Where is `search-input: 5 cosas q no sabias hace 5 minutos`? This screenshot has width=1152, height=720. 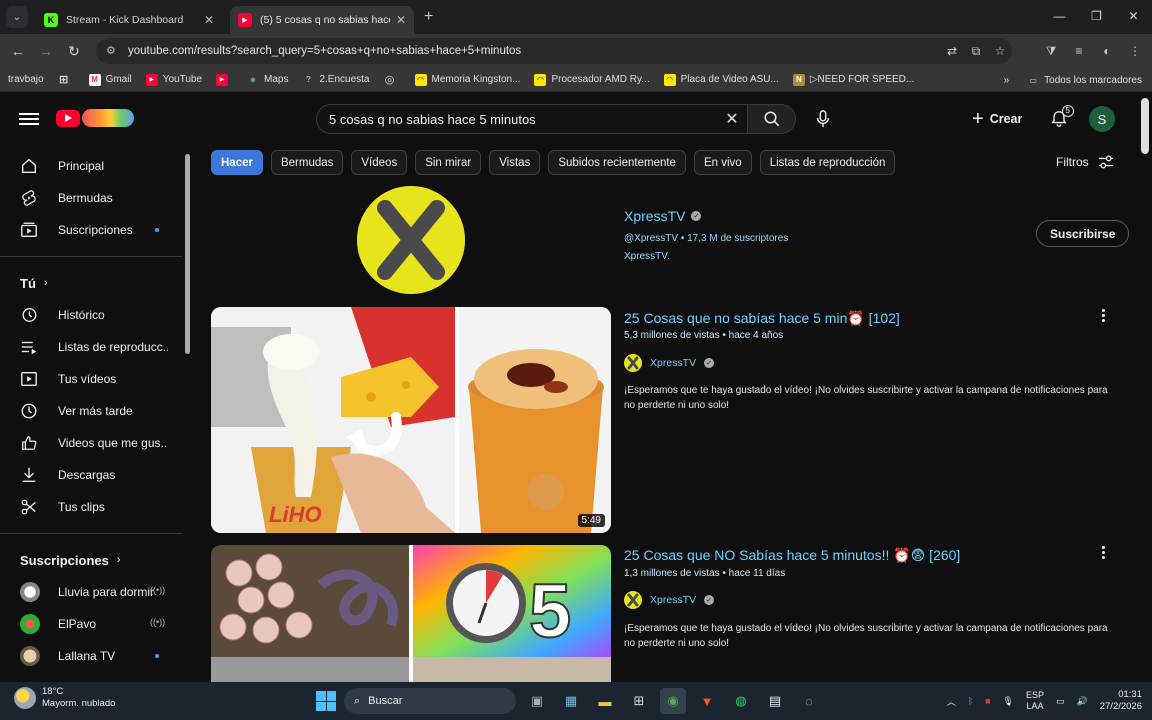 search-input: 5 cosas q no sabias hace 5 minutos is located at coordinates (523, 119).